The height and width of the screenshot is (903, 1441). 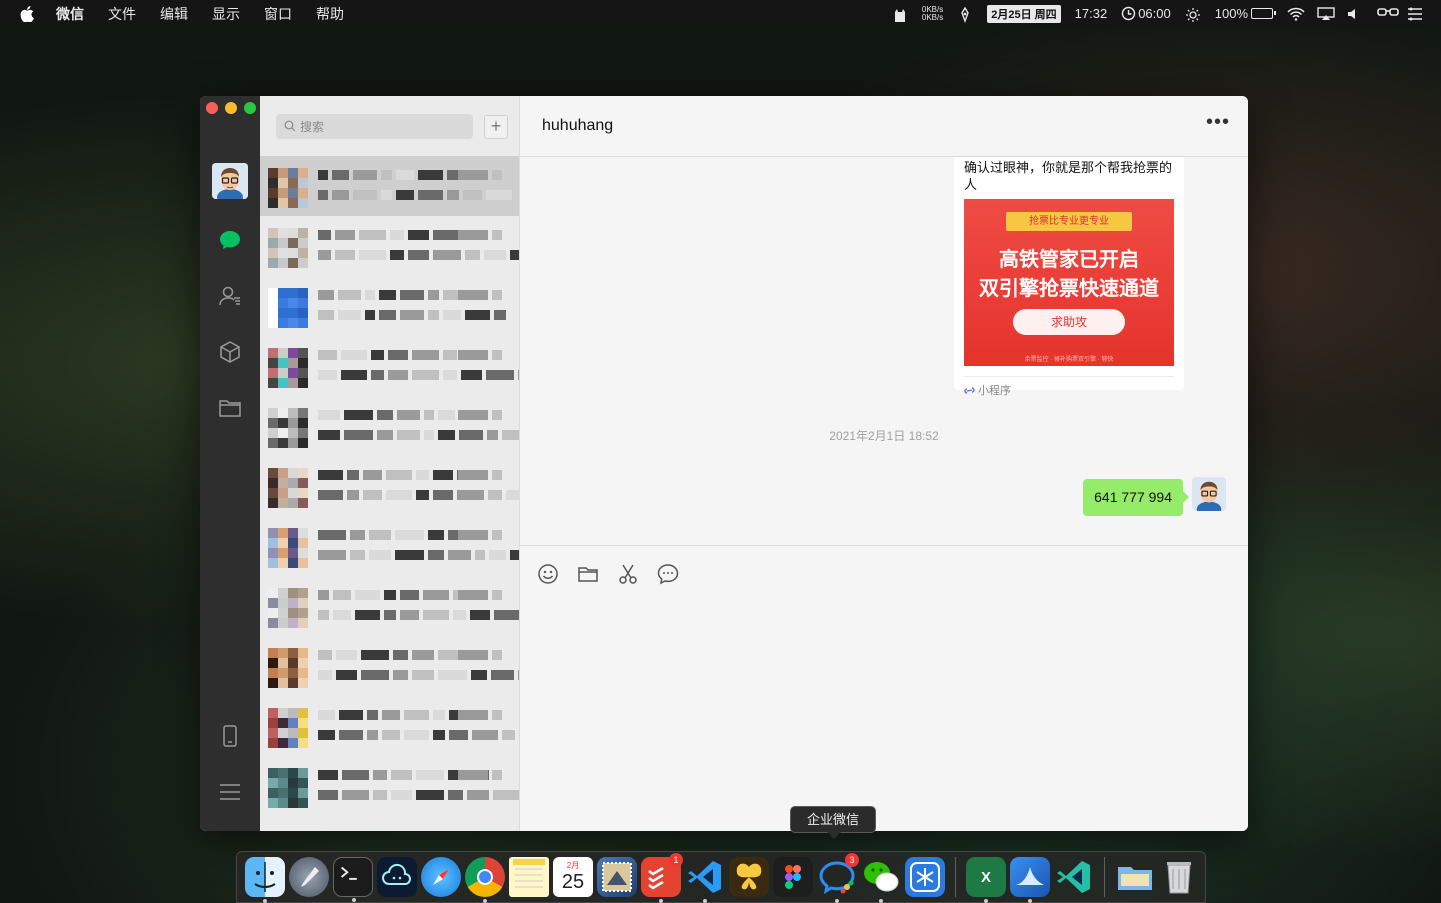 I want to click on shark-app-icon, so click(x=1030, y=880).